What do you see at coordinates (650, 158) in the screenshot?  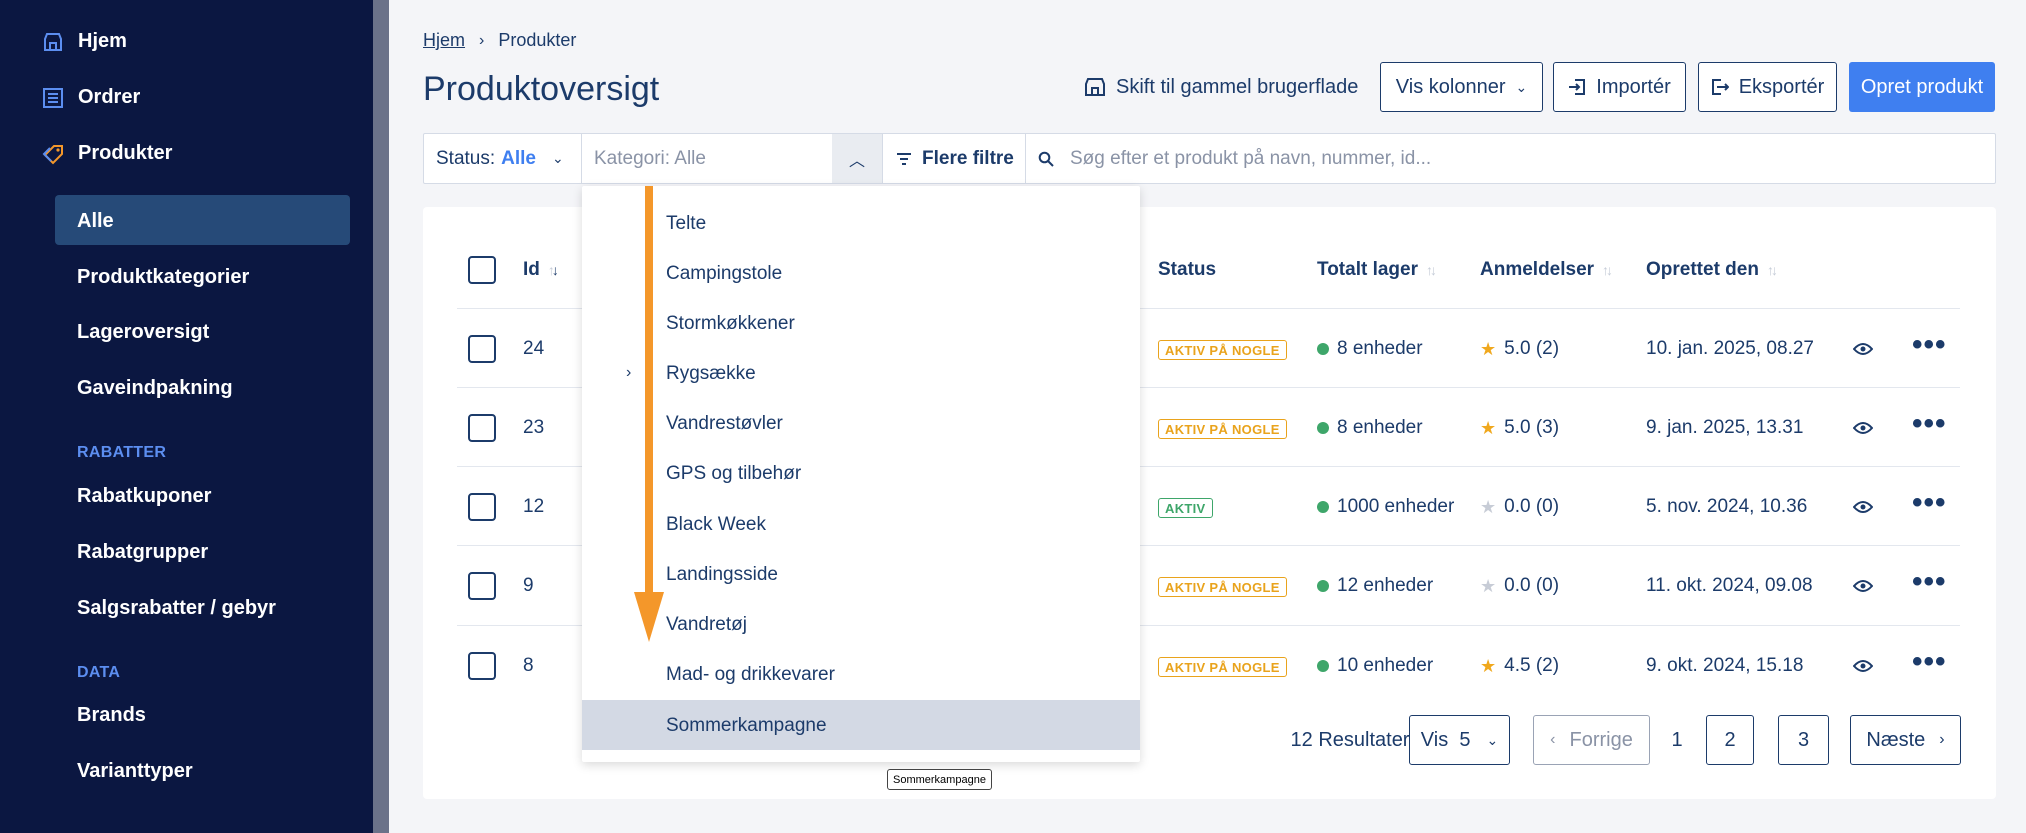 I see `category-filter-placeholder: Kategori: Alle` at bounding box center [650, 158].